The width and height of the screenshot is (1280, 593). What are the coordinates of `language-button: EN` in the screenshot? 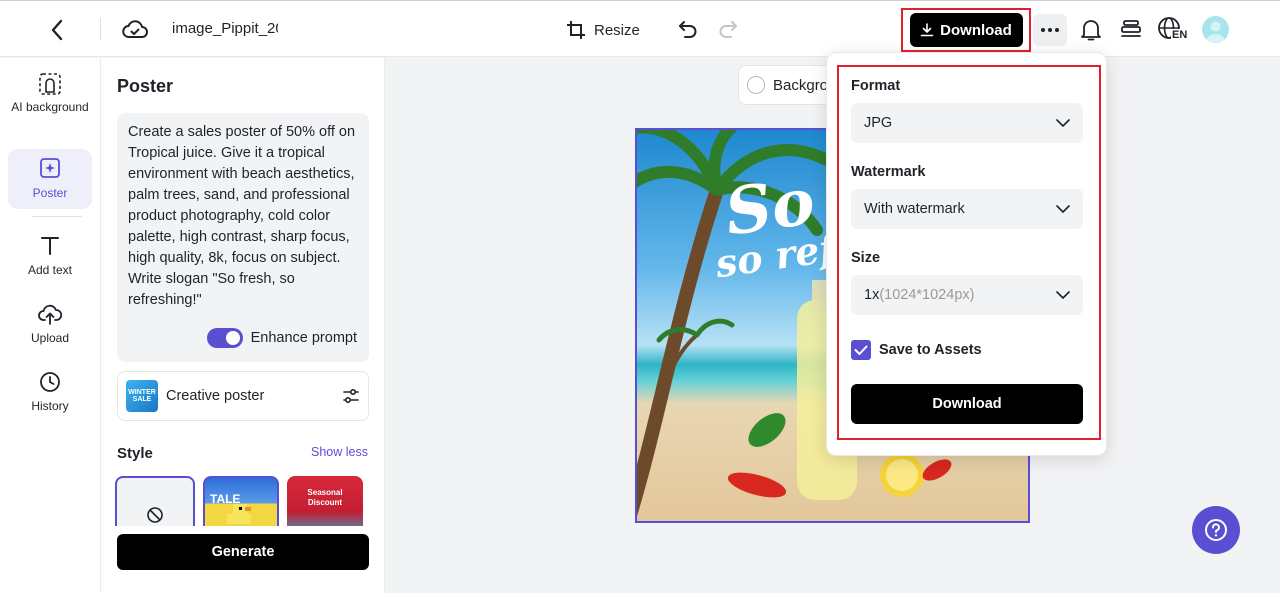 It's located at (1173, 30).